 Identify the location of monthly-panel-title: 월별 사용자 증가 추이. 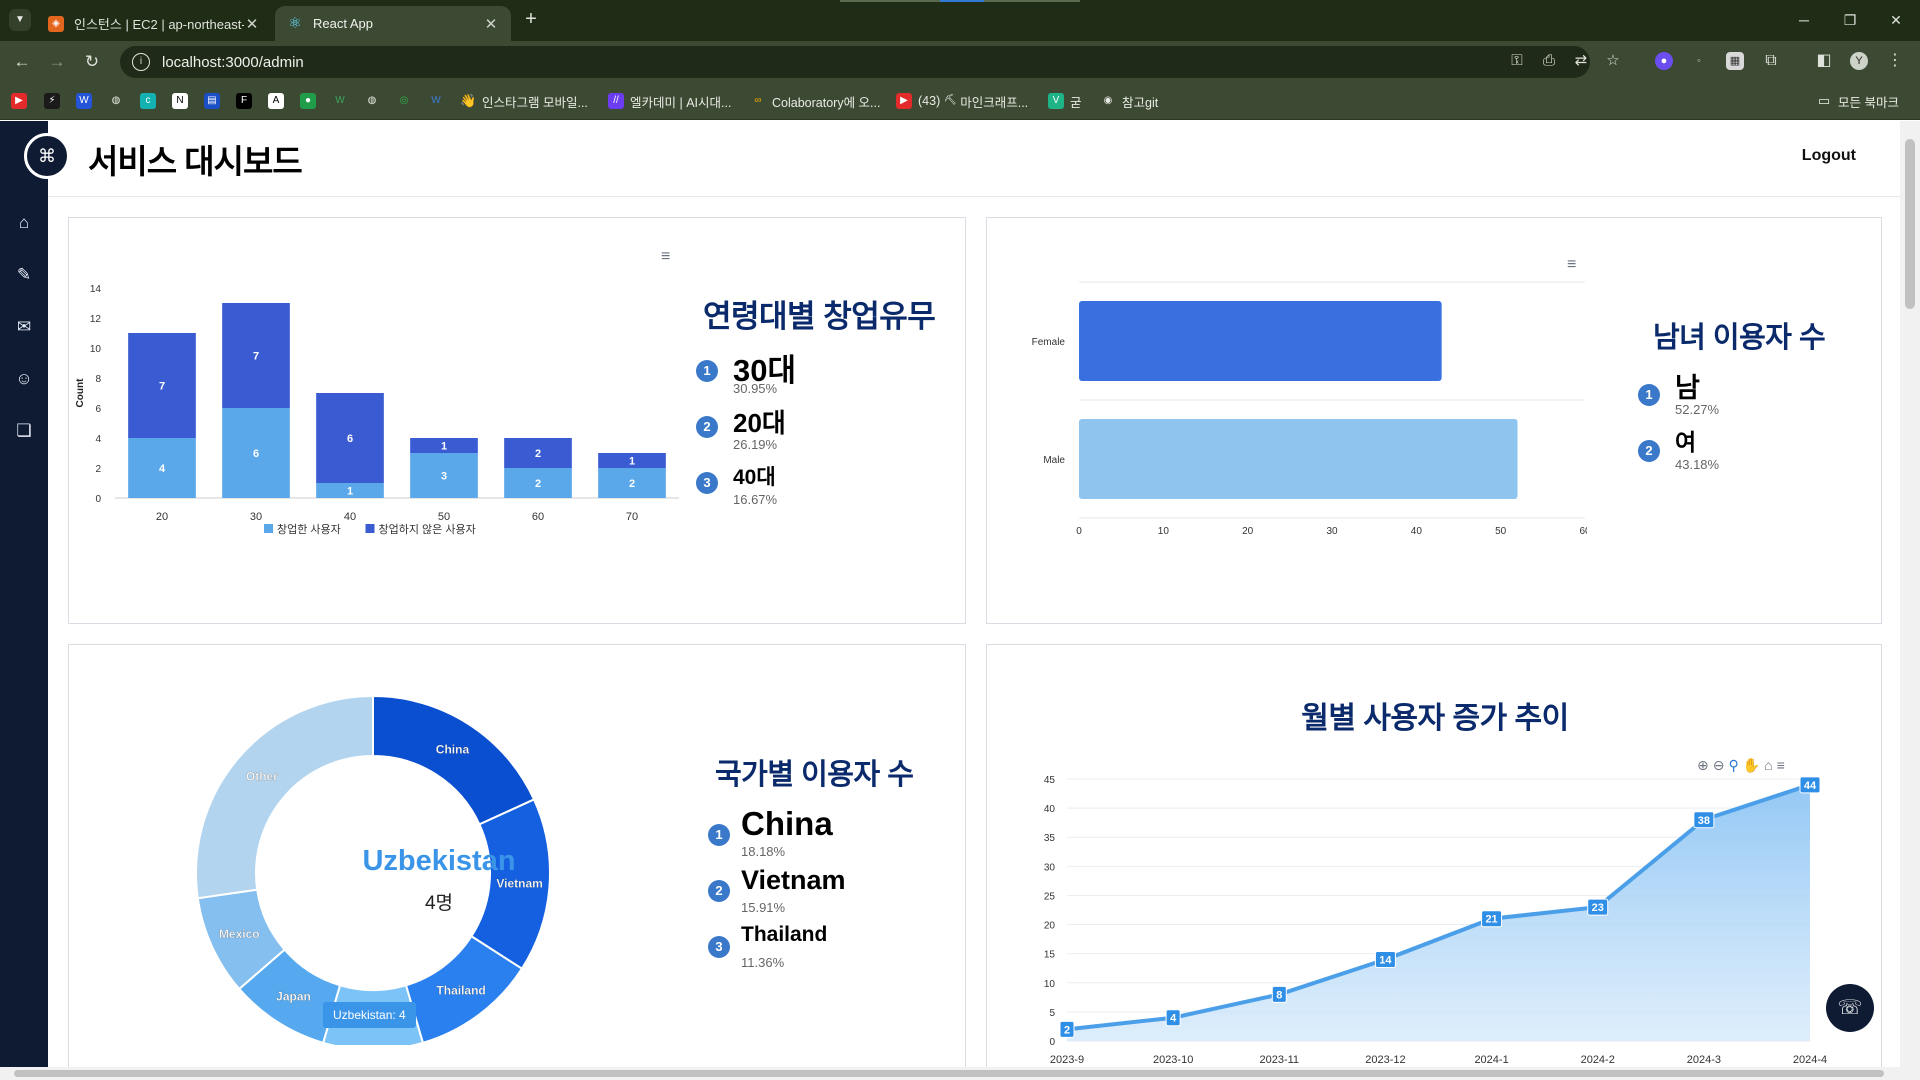
(1435, 718).